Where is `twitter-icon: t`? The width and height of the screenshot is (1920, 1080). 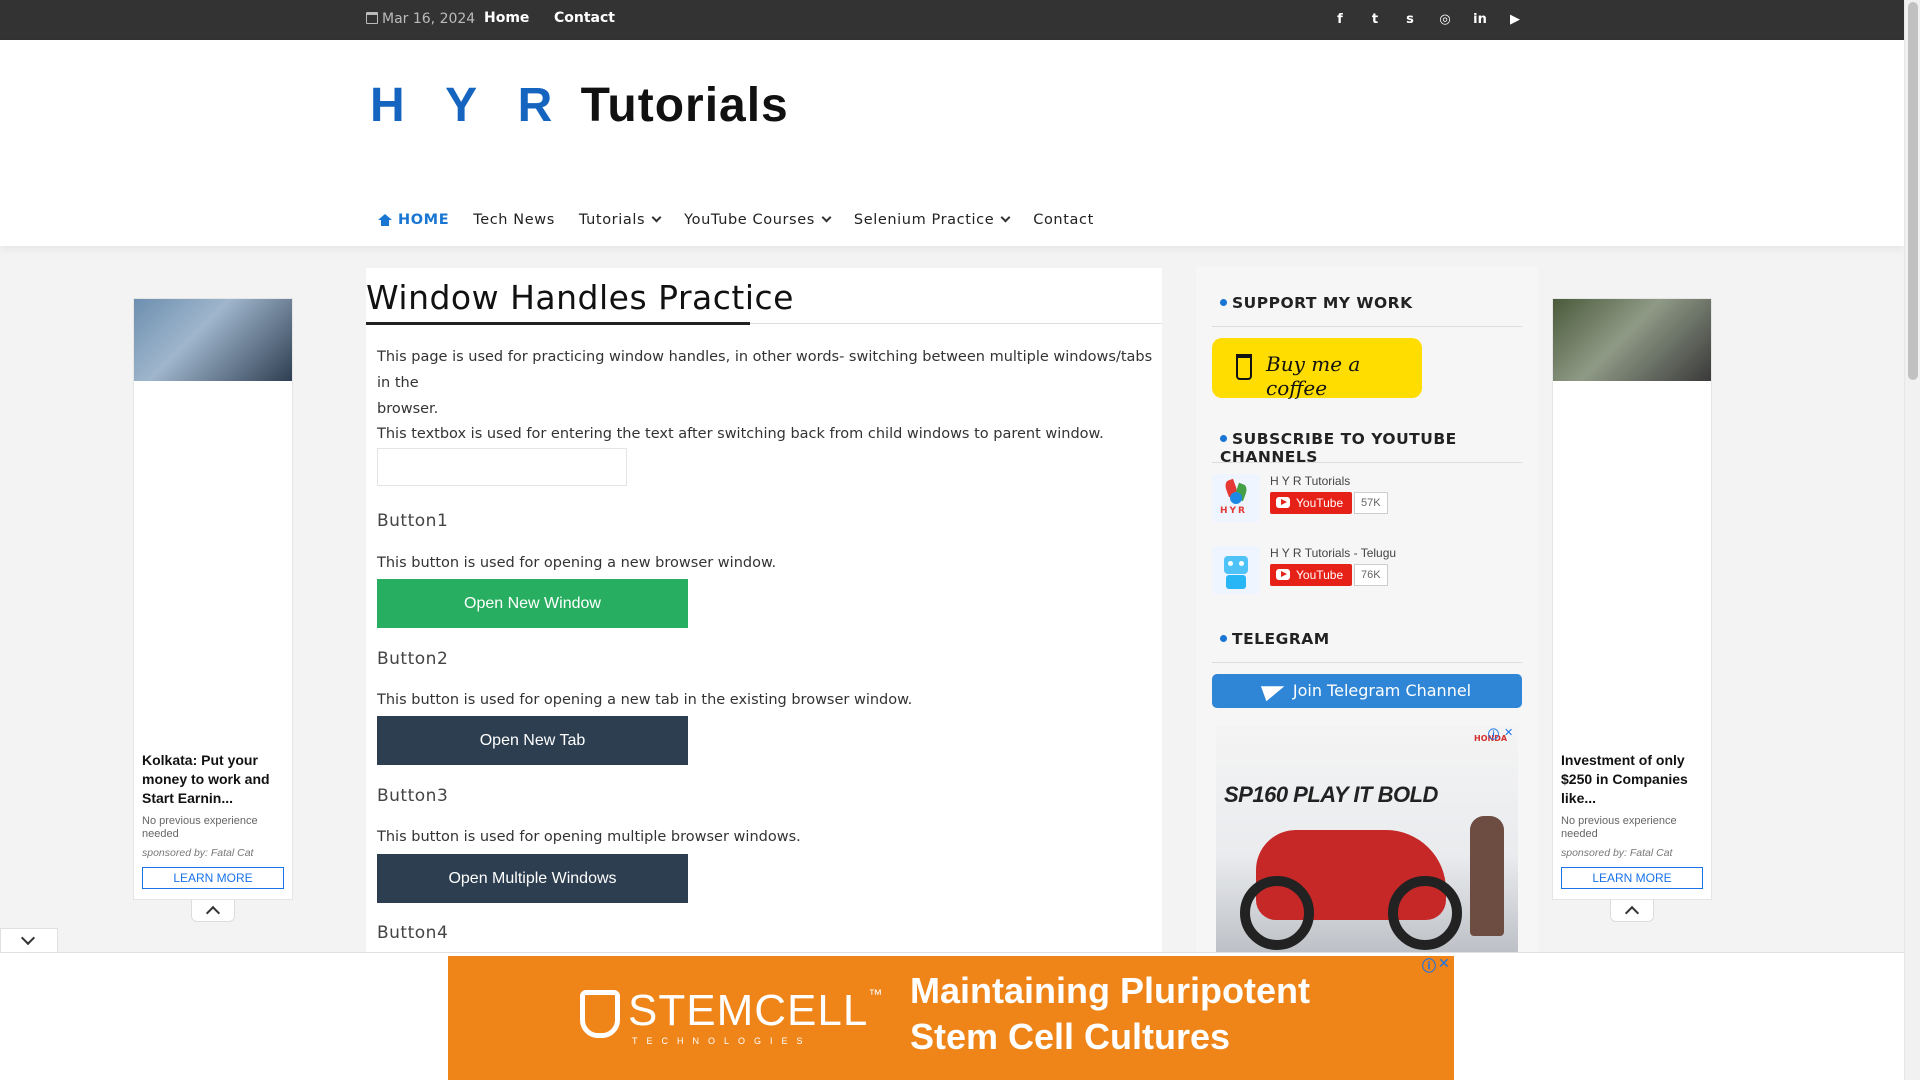
twitter-icon: t is located at coordinates (1375, 20).